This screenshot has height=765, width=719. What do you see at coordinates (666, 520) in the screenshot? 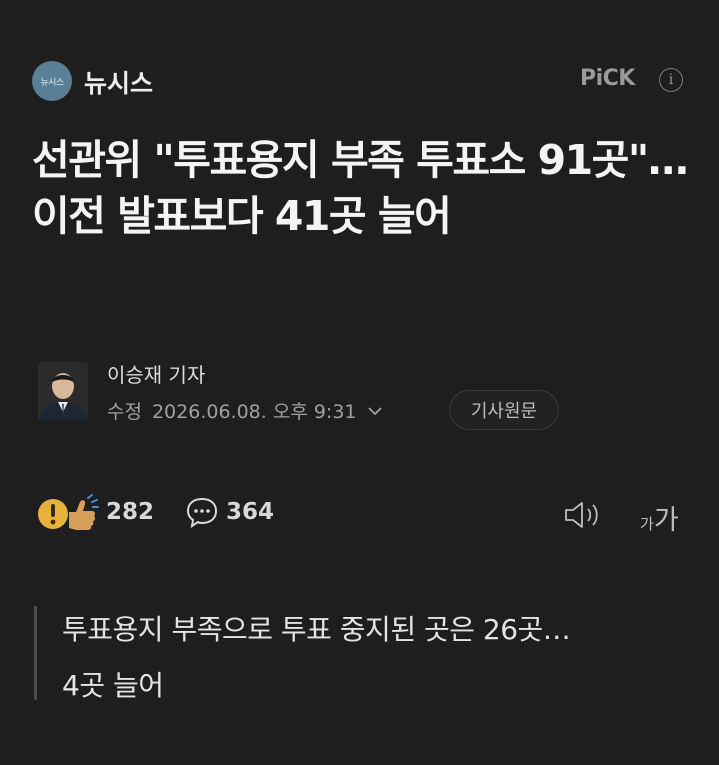
I see `font-size-big: 가` at bounding box center [666, 520].